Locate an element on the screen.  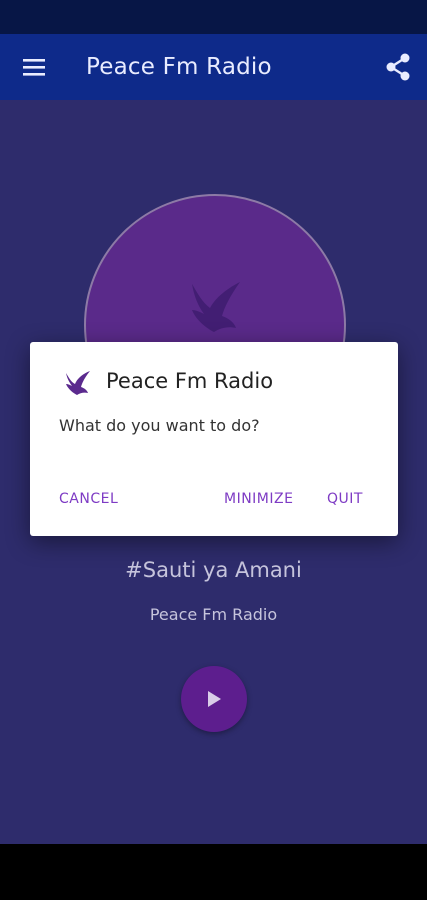
minimize-button: MINIMIZE is located at coordinates (258, 499).